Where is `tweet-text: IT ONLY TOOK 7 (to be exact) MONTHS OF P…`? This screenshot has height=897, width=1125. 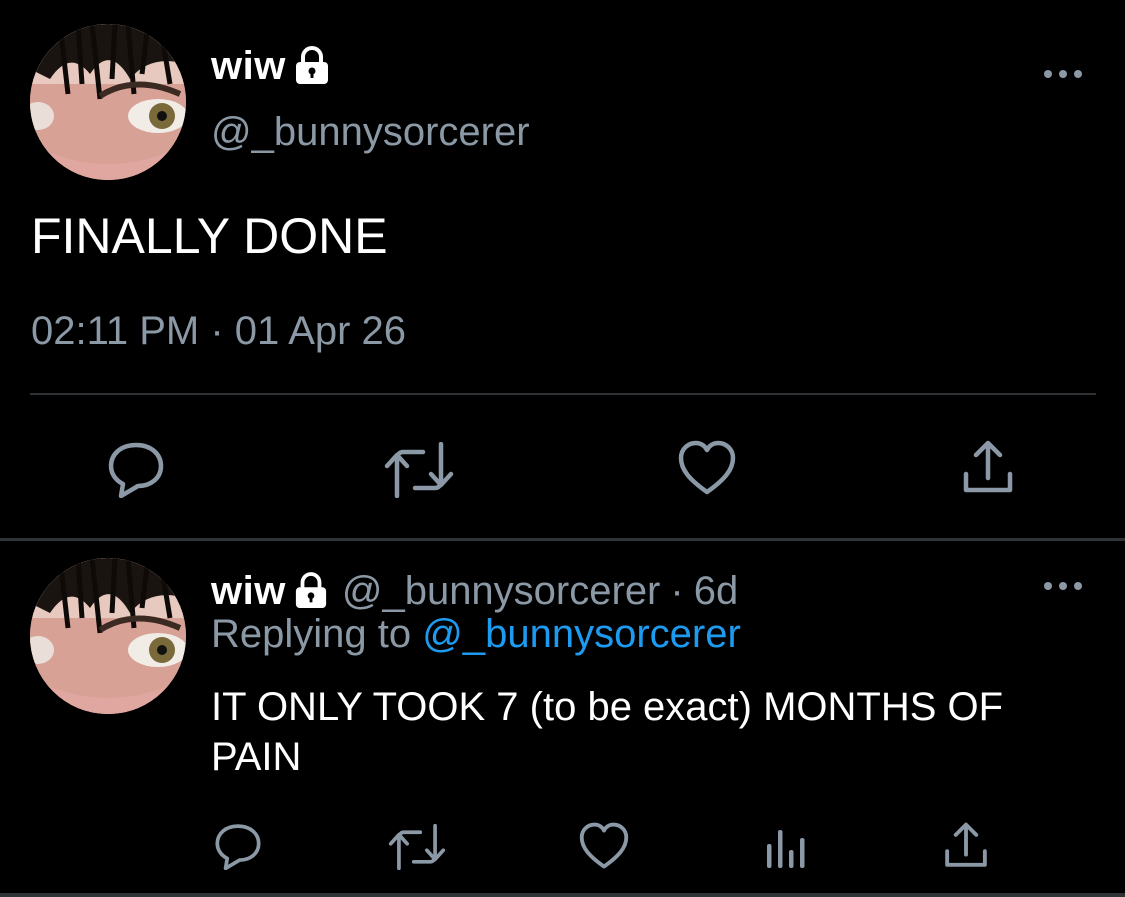
tweet-text: IT ONLY TOOK 7 (to be exact) MONTHS OF P… is located at coordinates (607, 732).